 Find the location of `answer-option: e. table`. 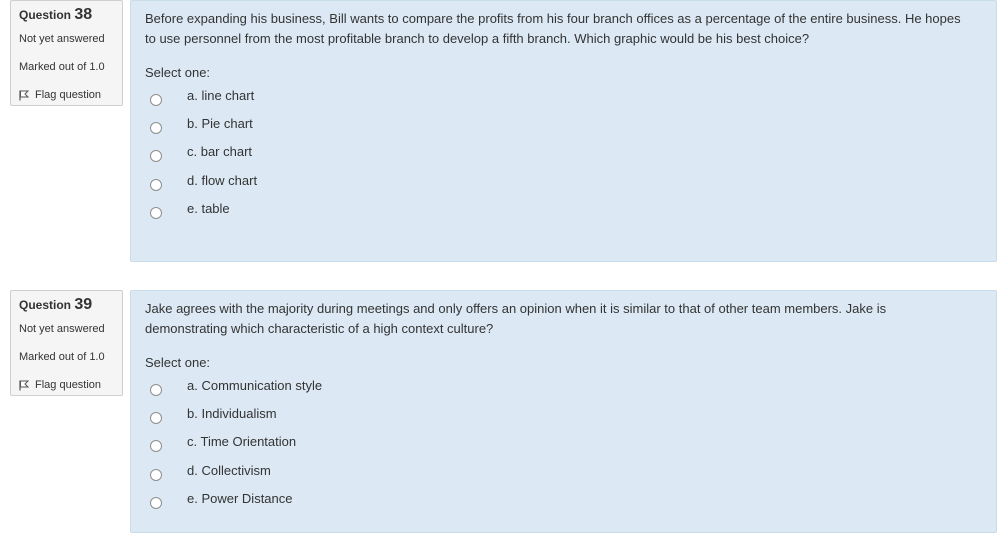

answer-option: e. table is located at coordinates (563, 211).